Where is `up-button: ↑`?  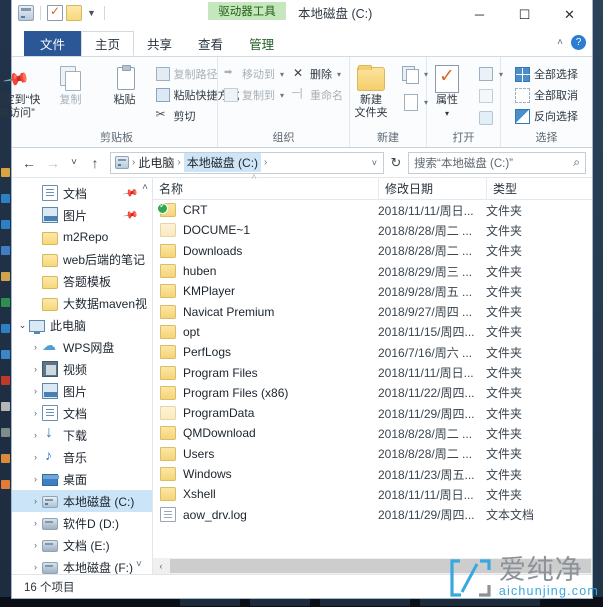 up-button: ↑ is located at coordinates (95, 163).